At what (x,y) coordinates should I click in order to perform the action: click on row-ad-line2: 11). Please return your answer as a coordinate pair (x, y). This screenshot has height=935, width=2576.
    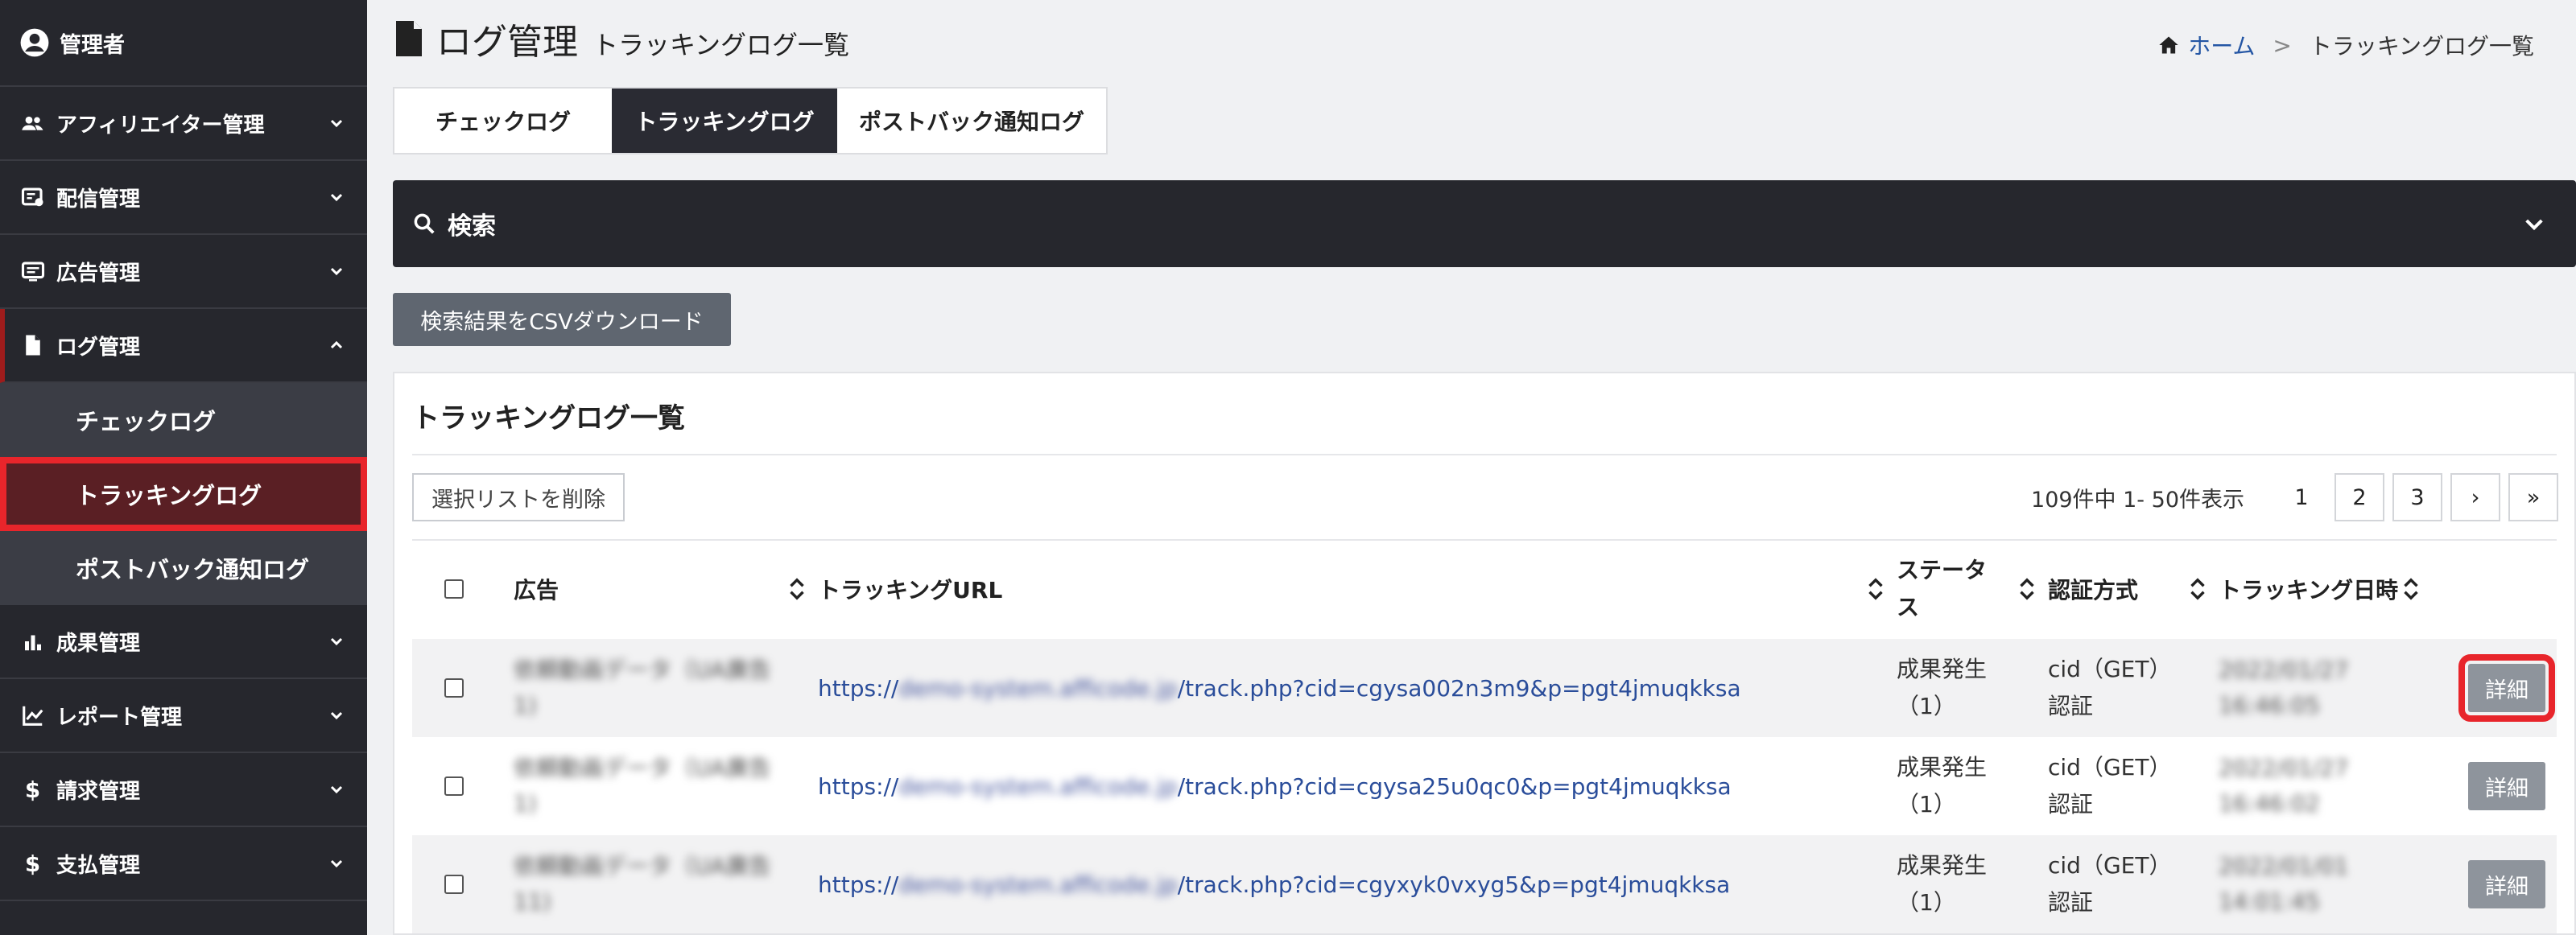
    Looking at the image, I should click on (532, 901).